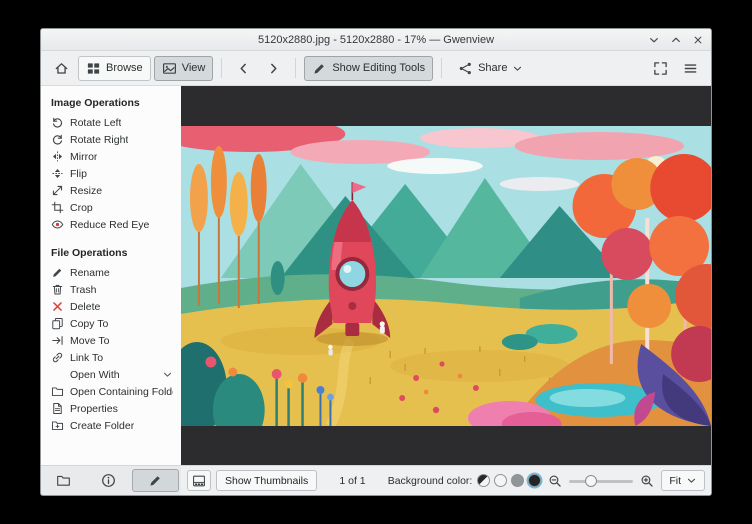  I want to click on edit-pencil-icon, so click(155, 480).